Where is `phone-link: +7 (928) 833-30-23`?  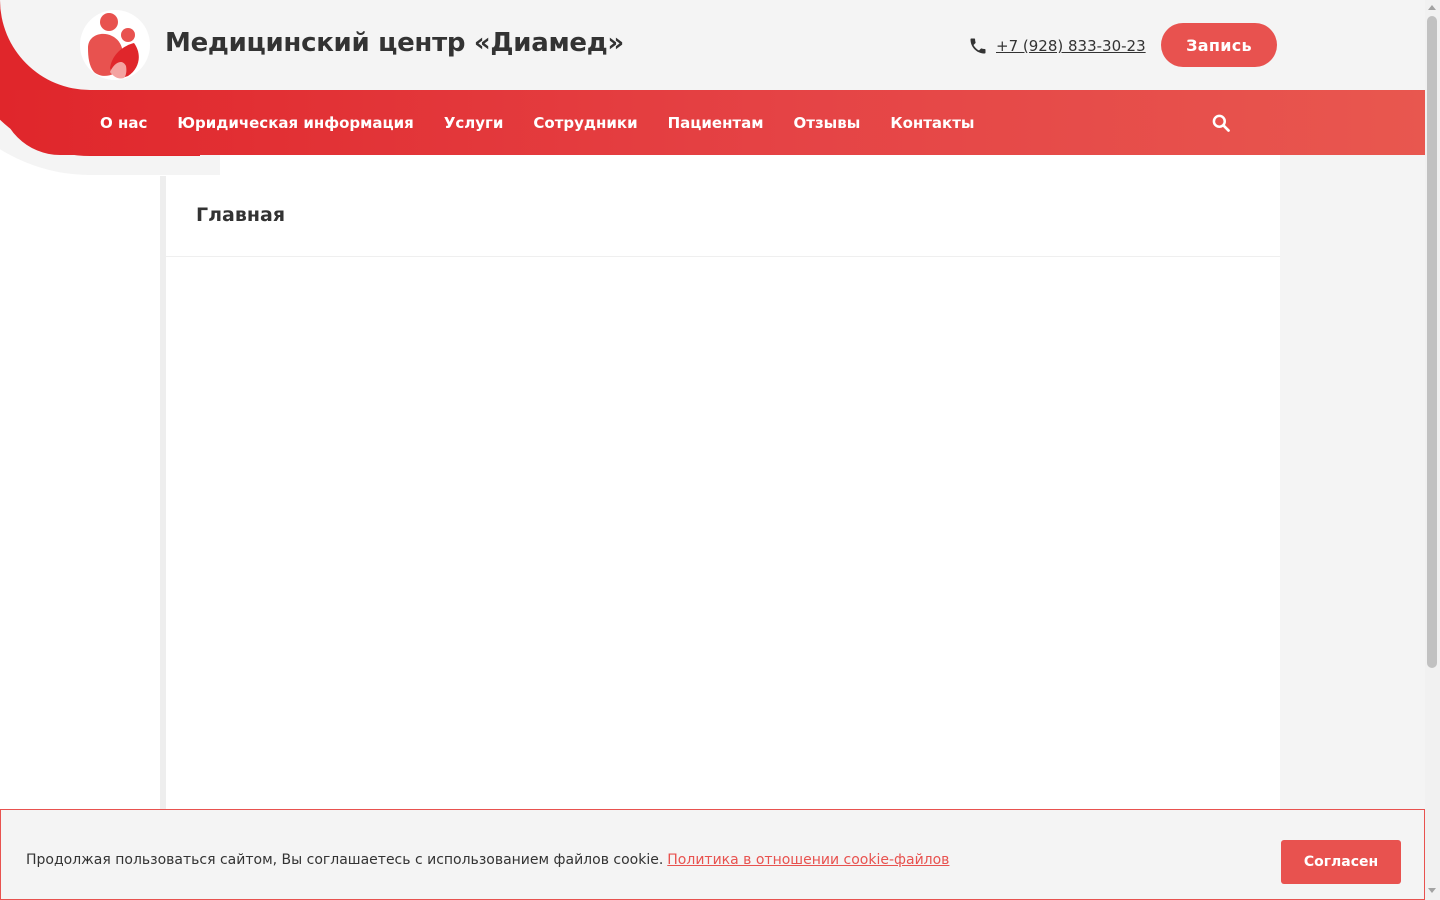 phone-link: +7 (928) 833-30-23 is located at coordinates (1057, 46).